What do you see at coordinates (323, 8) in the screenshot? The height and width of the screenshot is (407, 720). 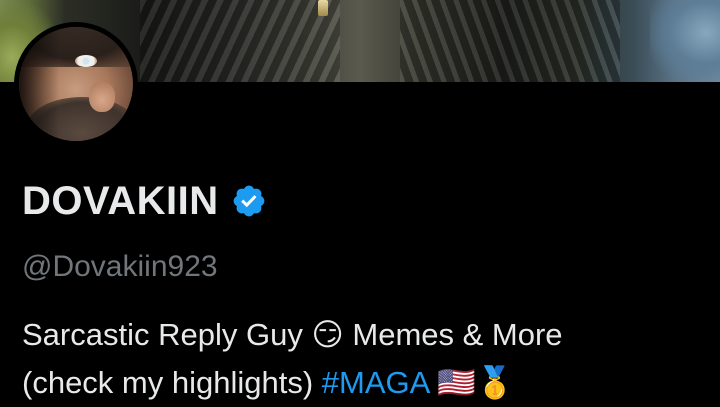 I see `banner-buckle` at bounding box center [323, 8].